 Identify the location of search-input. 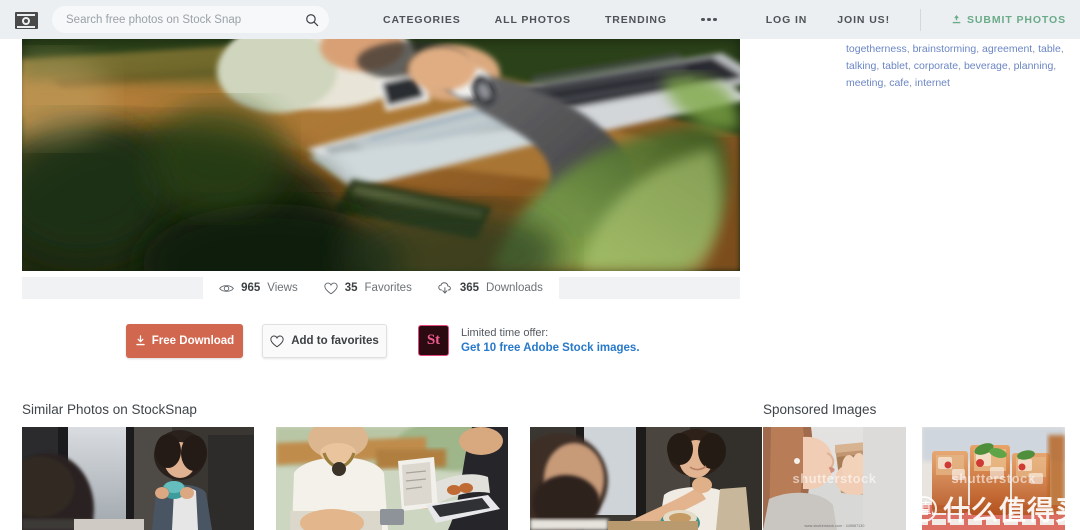
(185, 19).